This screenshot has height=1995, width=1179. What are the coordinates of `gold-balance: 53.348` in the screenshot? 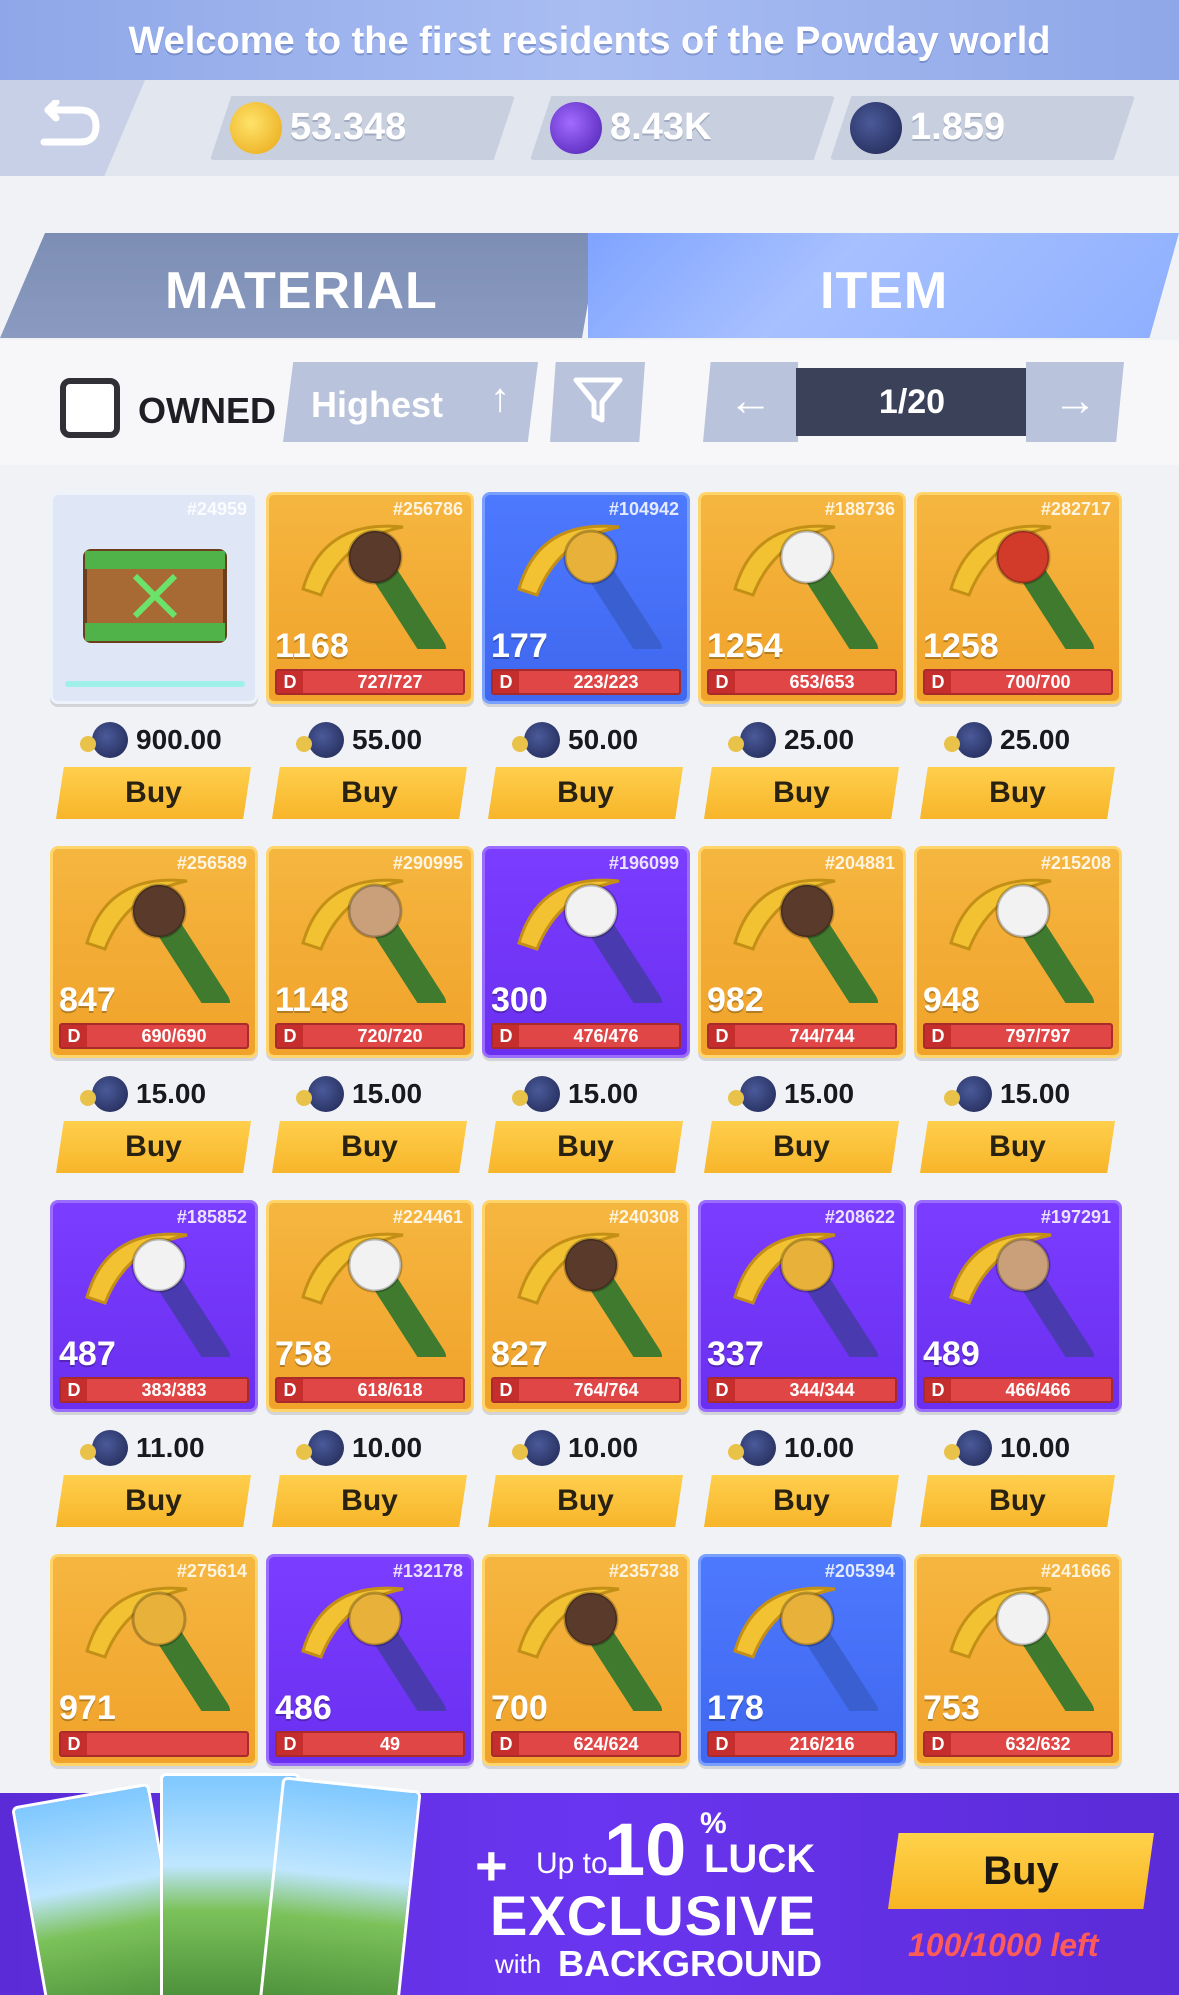 It's located at (362, 128).